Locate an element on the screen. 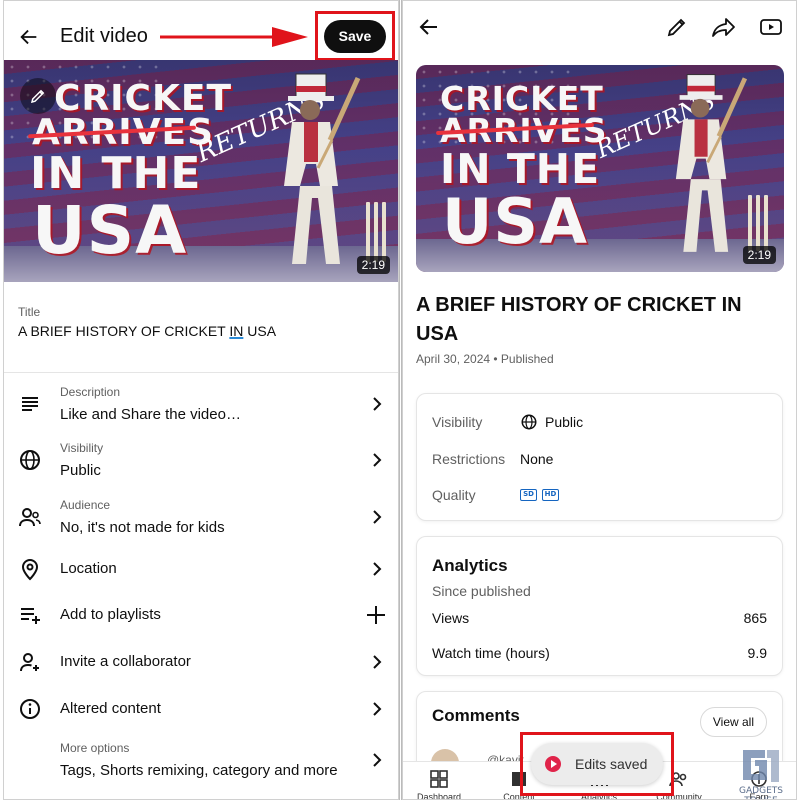 Image resolution: width=800 pixels, height=800 pixels. person-add-icon is located at coordinates (29, 662).